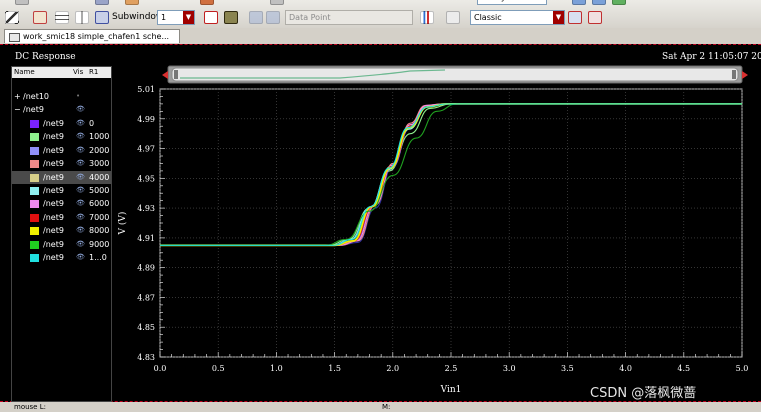 Image resolution: width=761 pixels, height=412 pixels. I want to click on y-tick-label: 4.95, so click(146, 178).